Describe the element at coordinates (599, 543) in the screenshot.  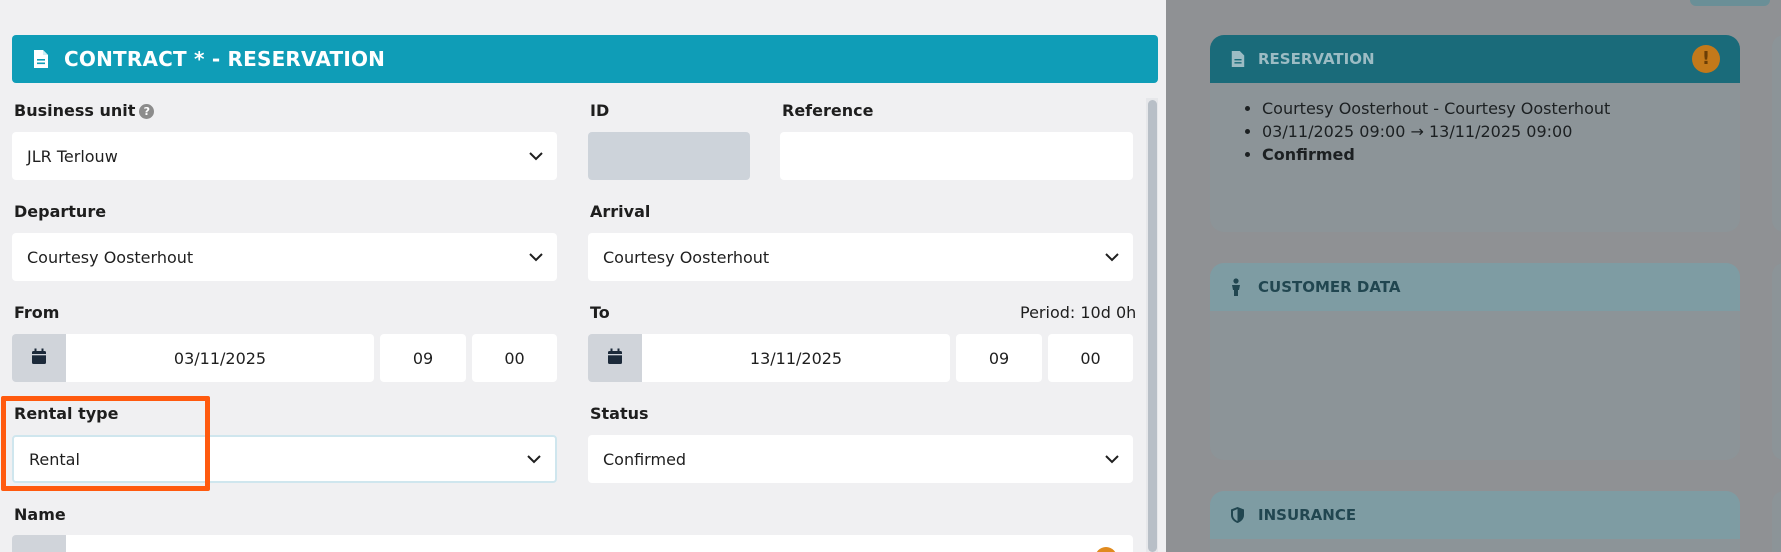
I see `name-input` at that location.